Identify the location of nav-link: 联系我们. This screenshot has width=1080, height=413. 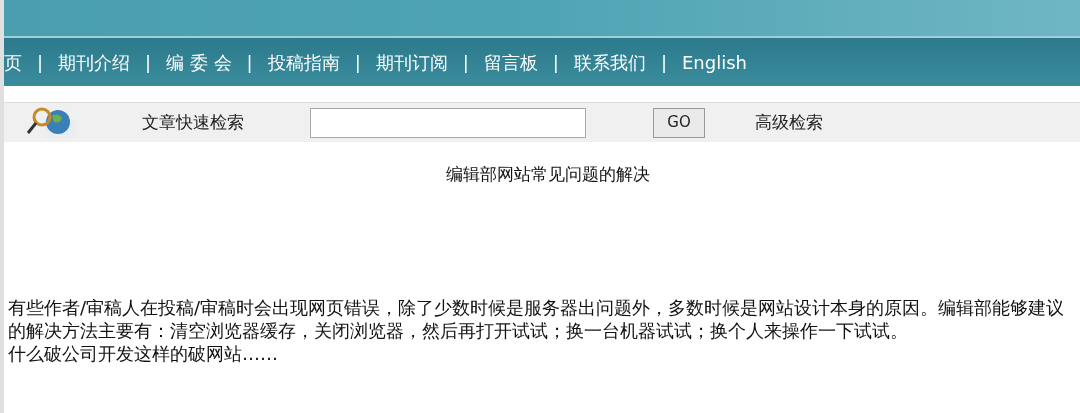
(609, 62).